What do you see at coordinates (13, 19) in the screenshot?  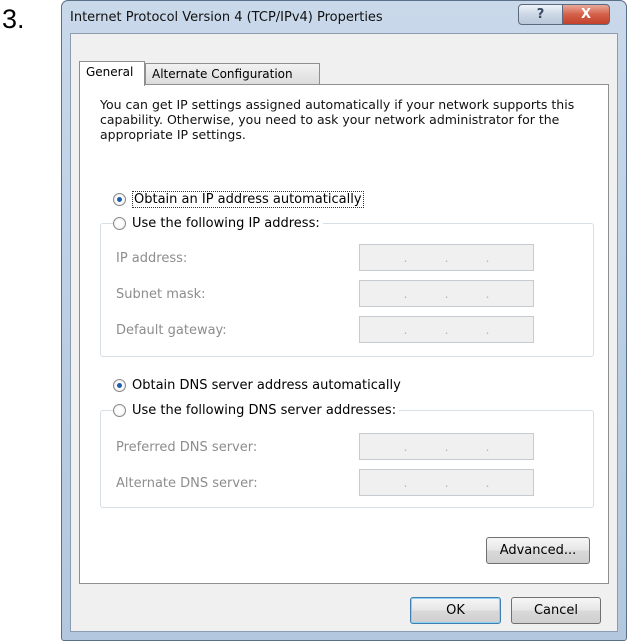 I see `step-number: 3.` at bounding box center [13, 19].